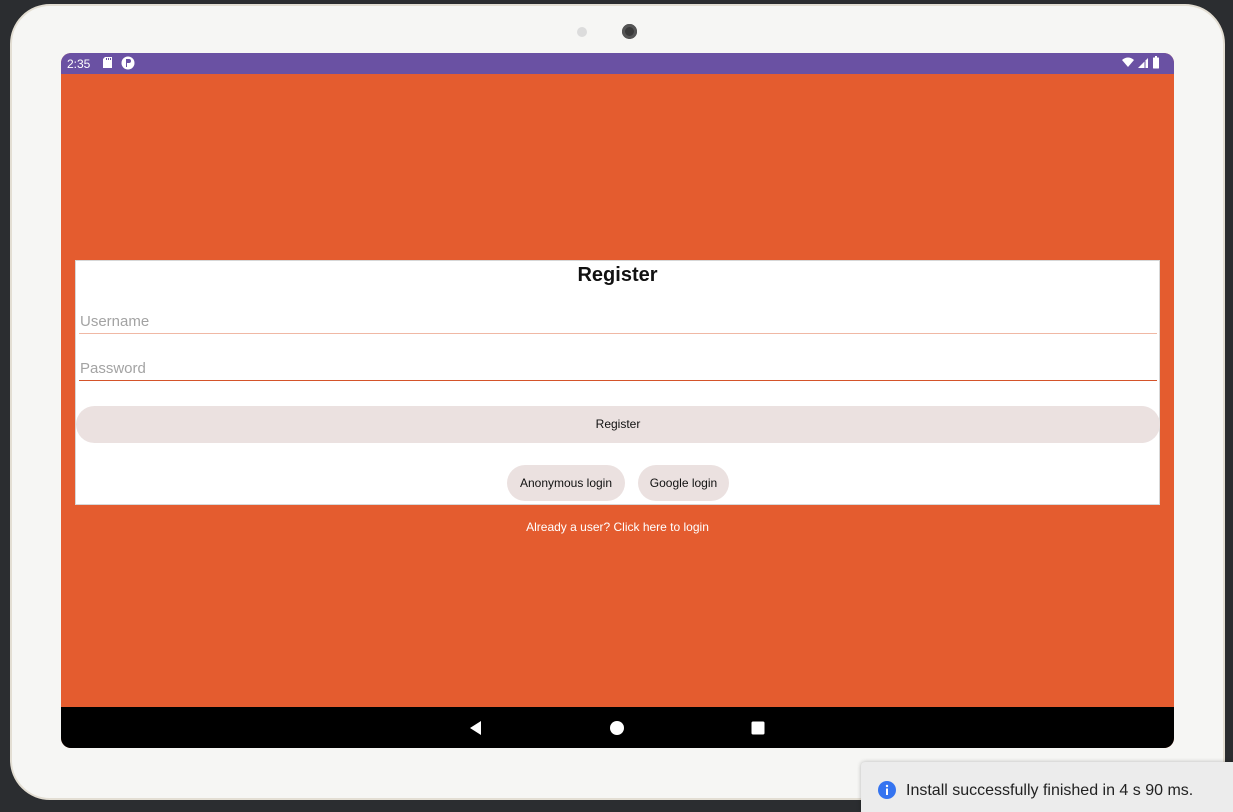  Describe the element at coordinates (582, 32) in the screenshot. I see `sensor-dot` at that location.